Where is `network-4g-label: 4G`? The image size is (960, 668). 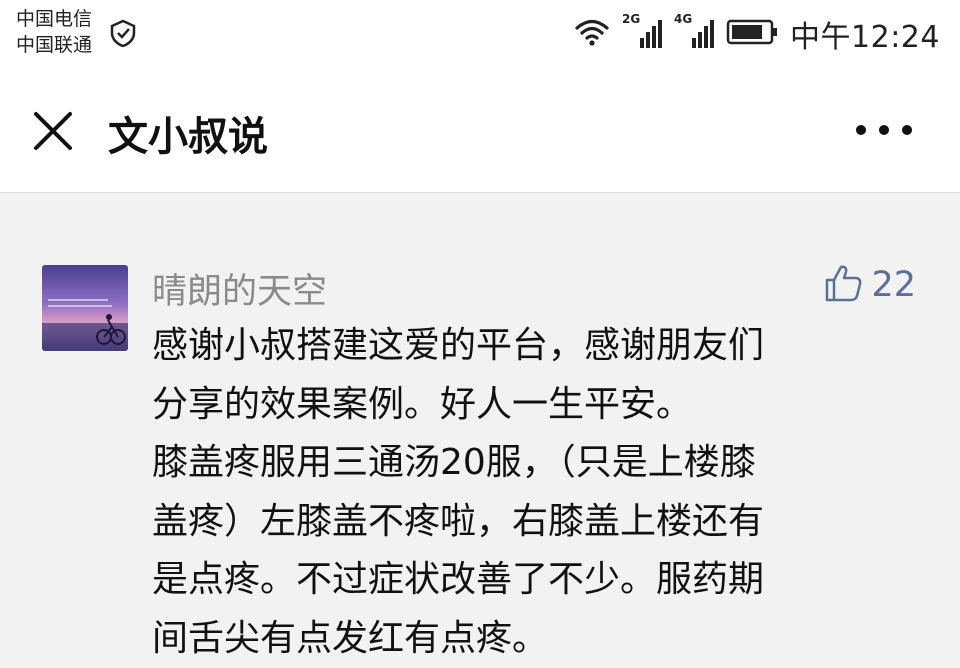
network-4g-label: 4G is located at coordinates (683, 19).